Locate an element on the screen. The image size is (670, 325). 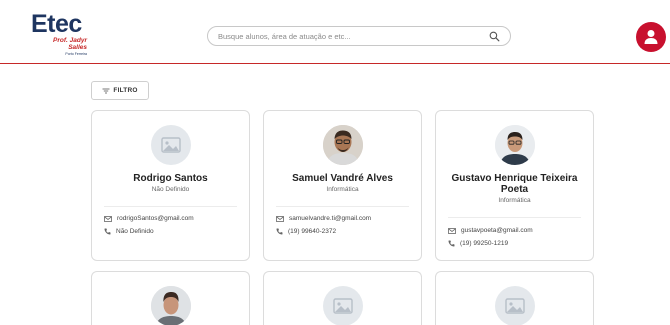
student-phone: Não Definido is located at coordinates (129, 231).